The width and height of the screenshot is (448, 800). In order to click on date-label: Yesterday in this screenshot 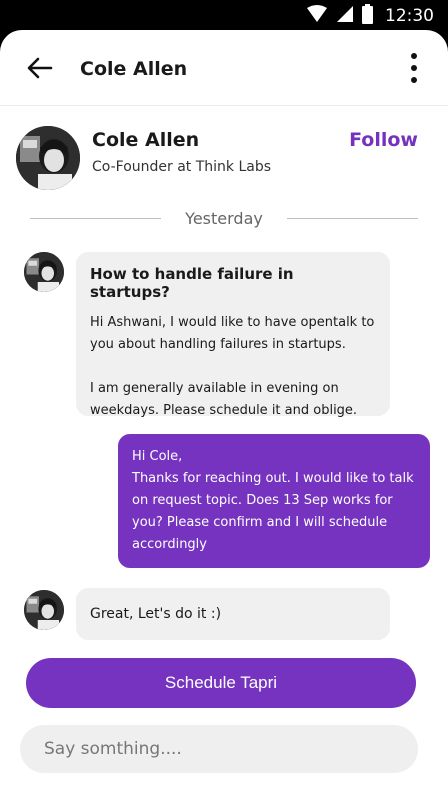, I will do `click(224, 218)`.